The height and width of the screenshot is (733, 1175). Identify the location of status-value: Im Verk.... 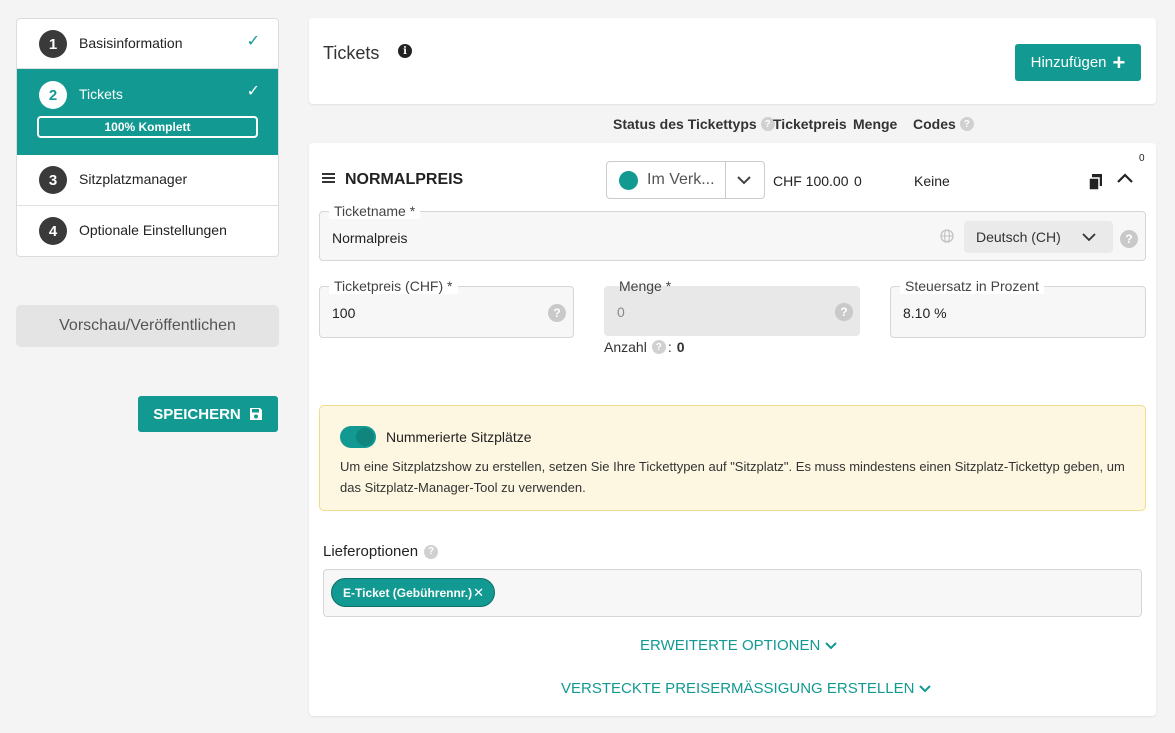
(681, 179).